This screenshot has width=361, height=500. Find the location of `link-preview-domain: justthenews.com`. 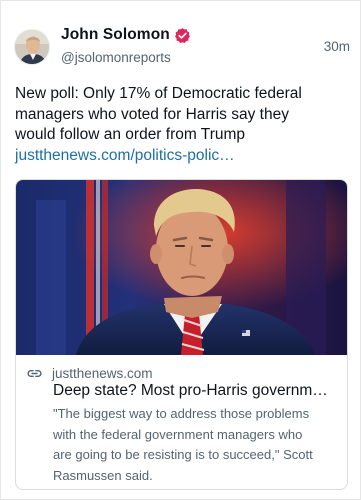

link-preview-domain: justthenews.com is located at coordinates (102, 373).